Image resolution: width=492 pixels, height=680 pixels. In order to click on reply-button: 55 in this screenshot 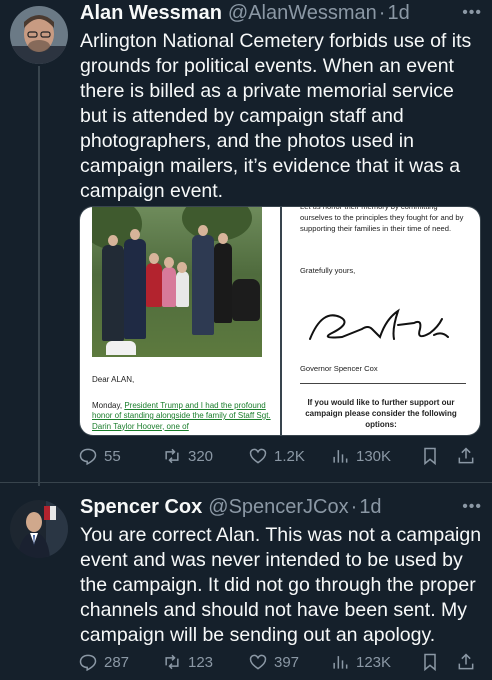, I will do `click(99, 456)`.